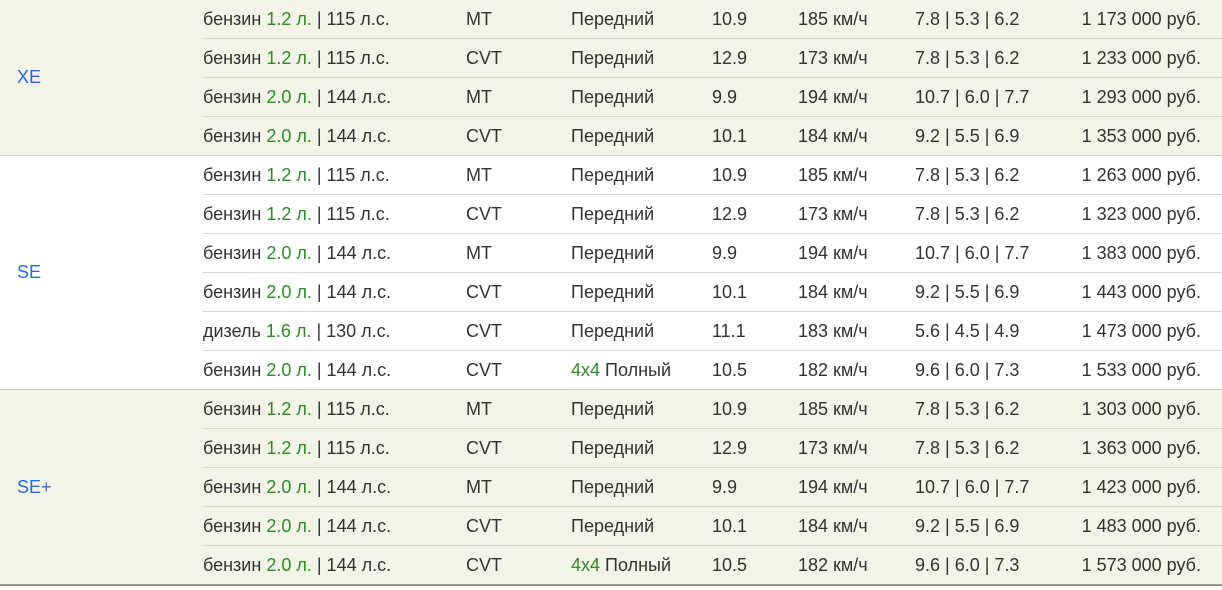 This screenshot has width=1222, height=590. I want to click on price-cell: 1 323 000 руб., so click(1141, 214).